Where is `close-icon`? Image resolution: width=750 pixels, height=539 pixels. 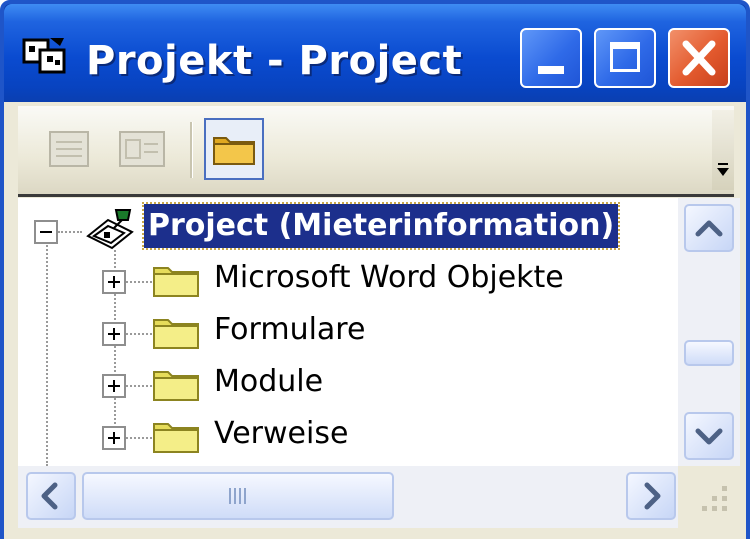 close-icon is located at coordinates (699, 58).